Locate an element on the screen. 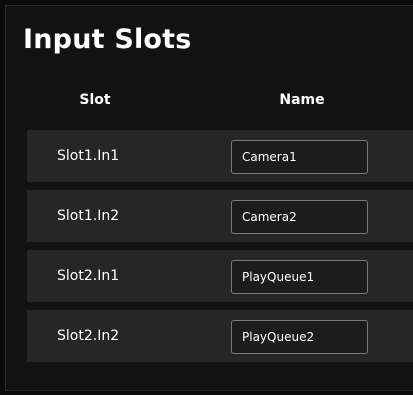 The image size is (413, 395). table-header: Slot Name is located at coordinates (206, 103).